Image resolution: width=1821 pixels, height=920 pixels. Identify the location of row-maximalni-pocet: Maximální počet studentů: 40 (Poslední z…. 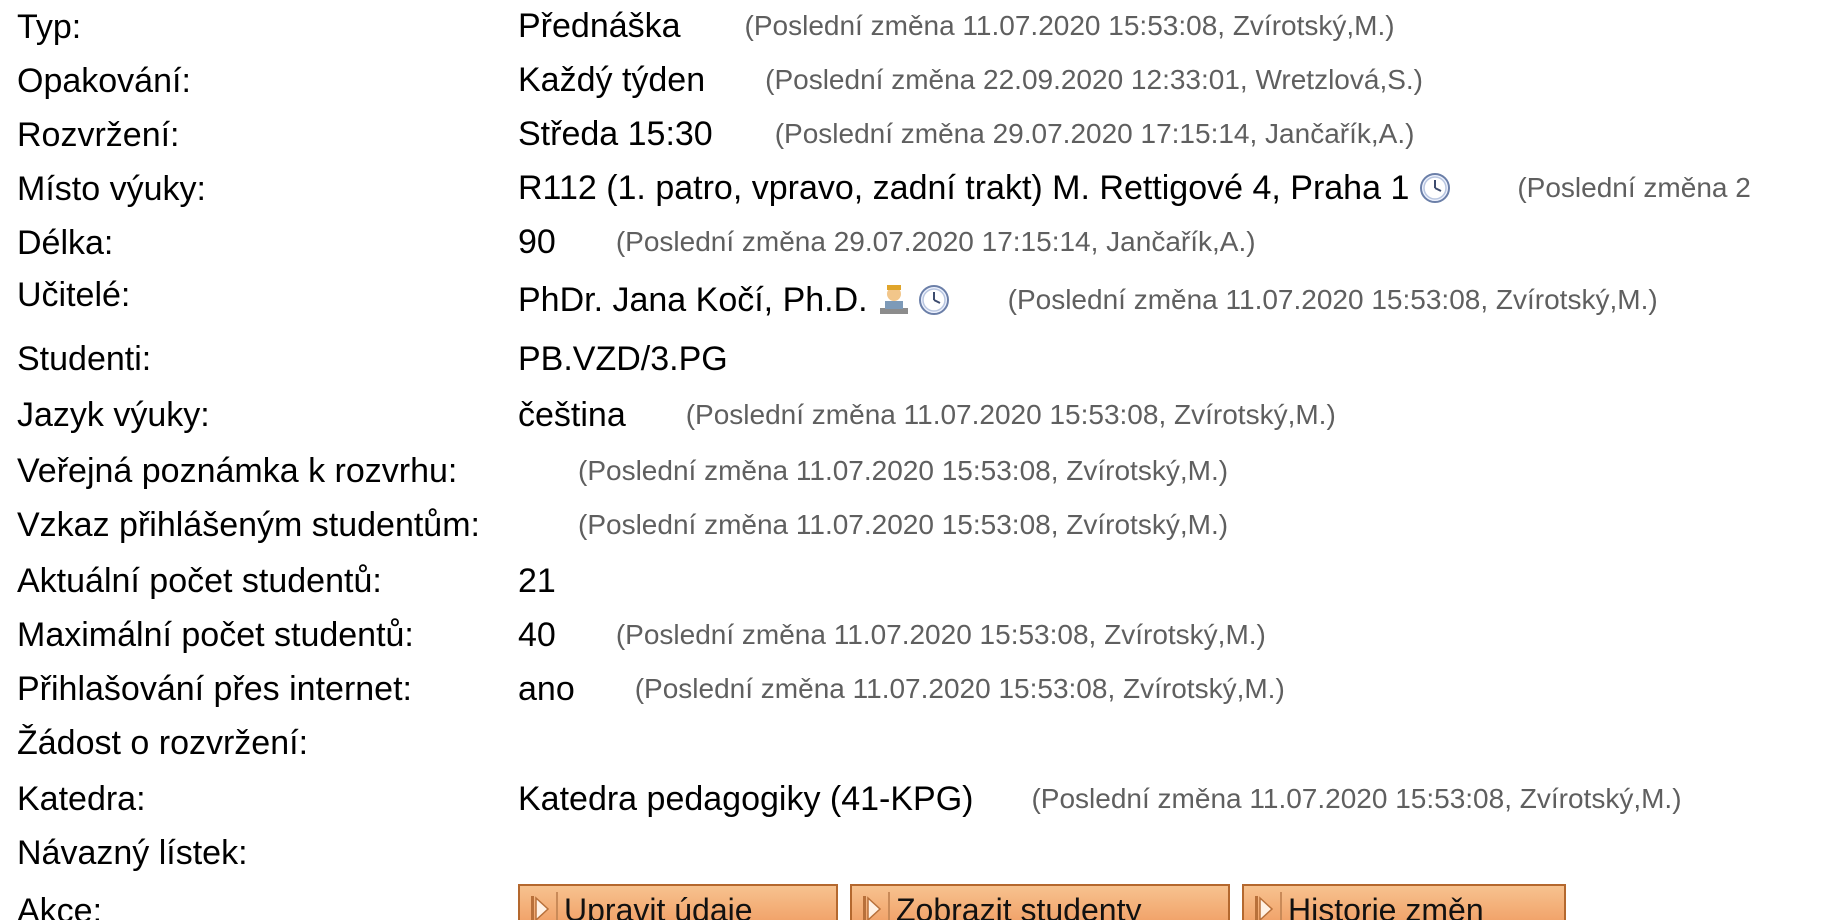
(910, 633).